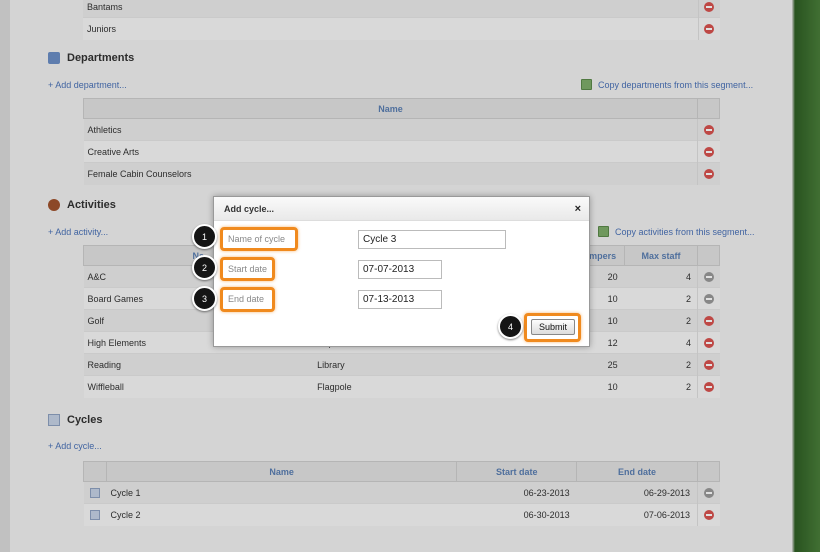 The image size is (820, 552). What do you see at coordinates (401, 209) in the screenshot?
I see `dialog-header: Add cycle... ×` at bounding box center [401, 209].